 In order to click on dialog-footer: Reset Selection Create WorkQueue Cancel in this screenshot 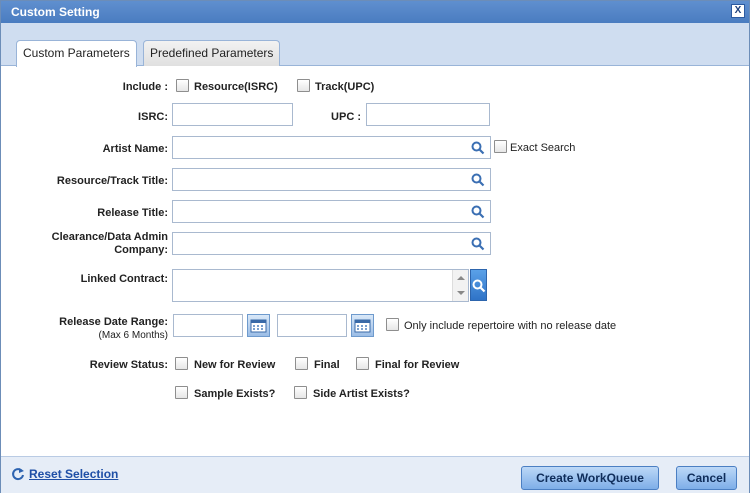, I will do `click(375, 474)`.